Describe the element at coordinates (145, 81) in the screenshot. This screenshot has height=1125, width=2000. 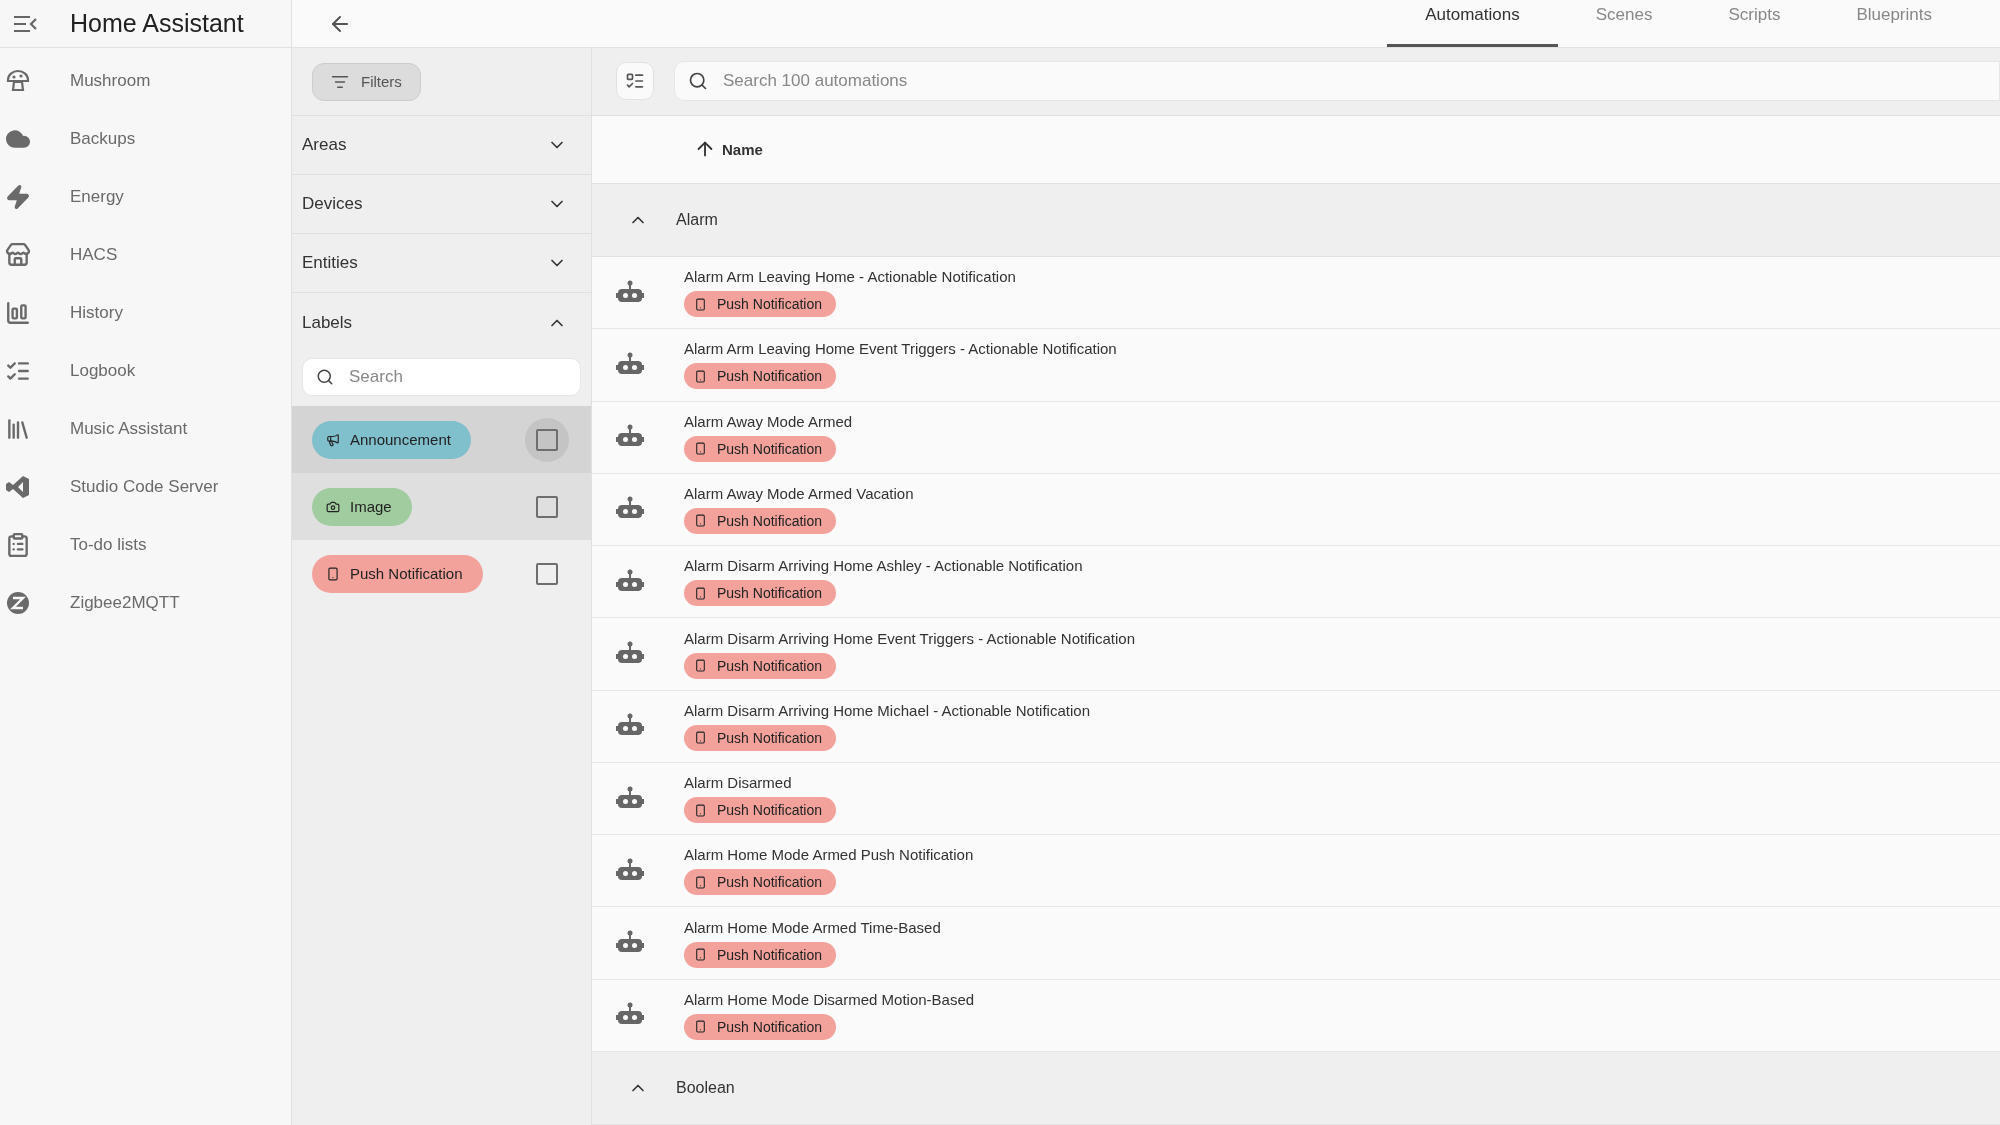
I see `sidebar-item: Mushroom` at that location.